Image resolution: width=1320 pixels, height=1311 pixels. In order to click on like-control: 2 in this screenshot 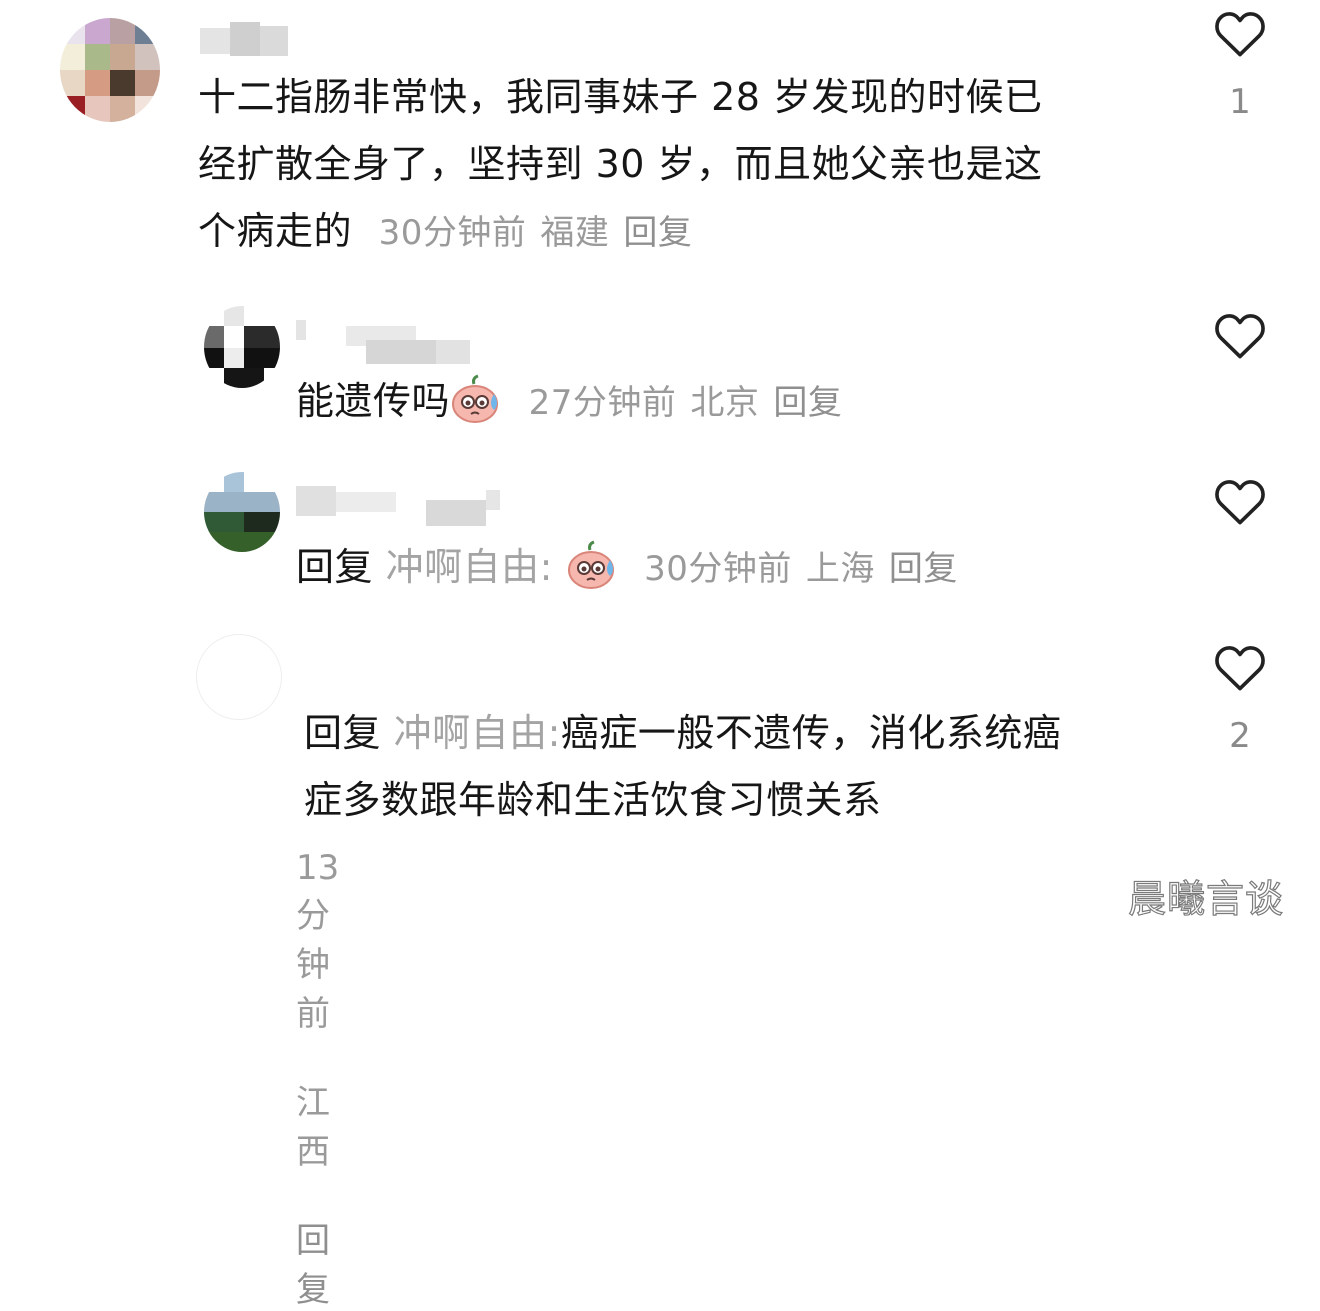, I will do `click(1240, 699)`.